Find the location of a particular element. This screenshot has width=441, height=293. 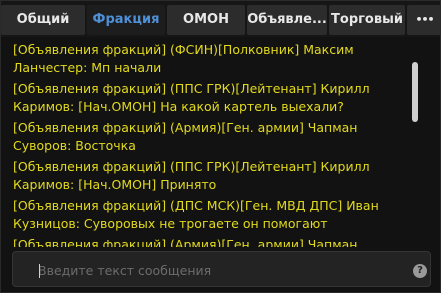

chat-scrollbar-thumb is located at coordinates (415, 92).